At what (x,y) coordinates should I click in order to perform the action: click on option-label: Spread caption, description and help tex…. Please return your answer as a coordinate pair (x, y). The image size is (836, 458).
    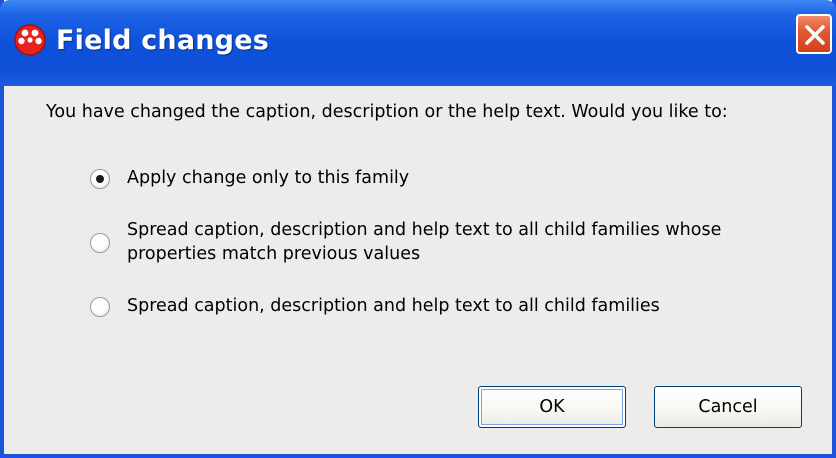
    Looking at the image, I should click on (393, 306).